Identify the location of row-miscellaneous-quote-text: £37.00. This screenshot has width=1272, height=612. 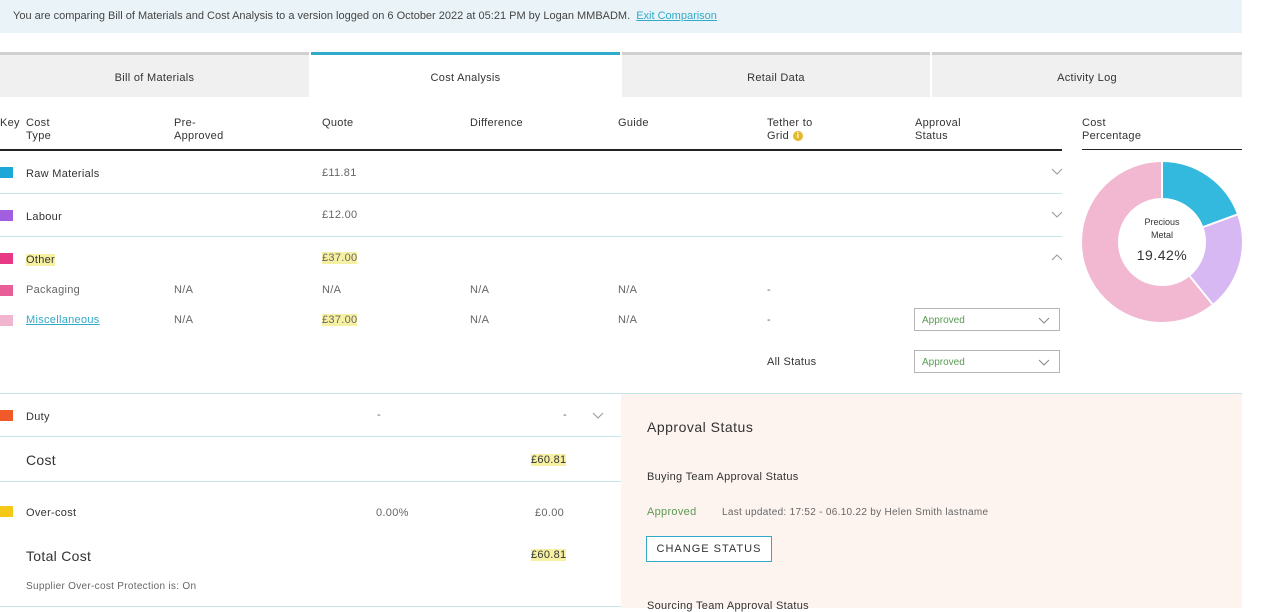
(340, 320).